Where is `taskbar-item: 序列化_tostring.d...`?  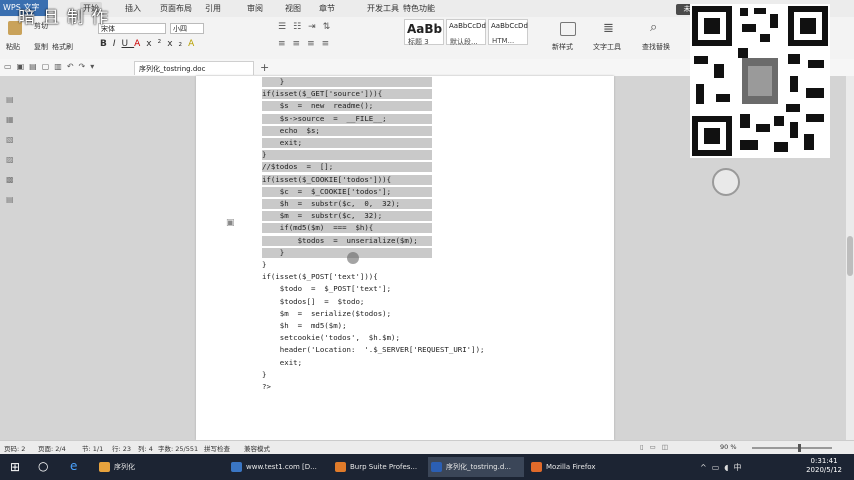
taskbar-item: 序列化_tostring.d... is located at coordinates (476, 467).